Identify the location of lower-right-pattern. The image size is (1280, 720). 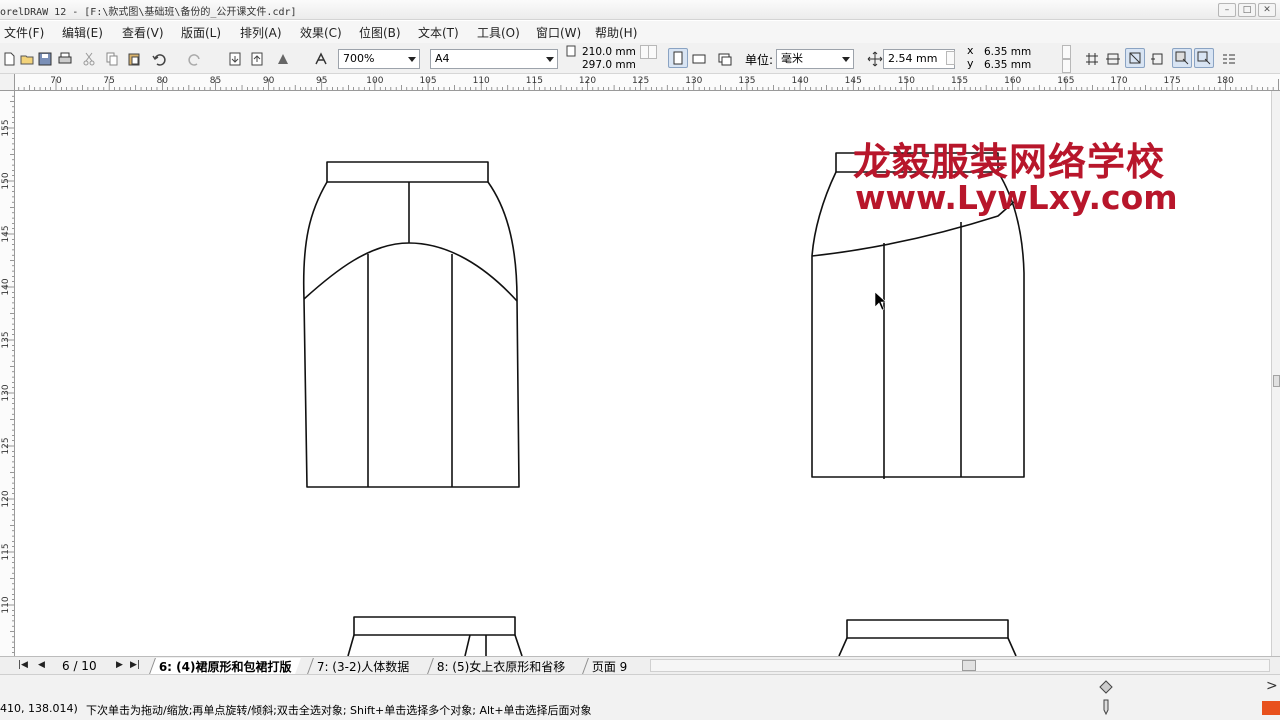
(927, 637).